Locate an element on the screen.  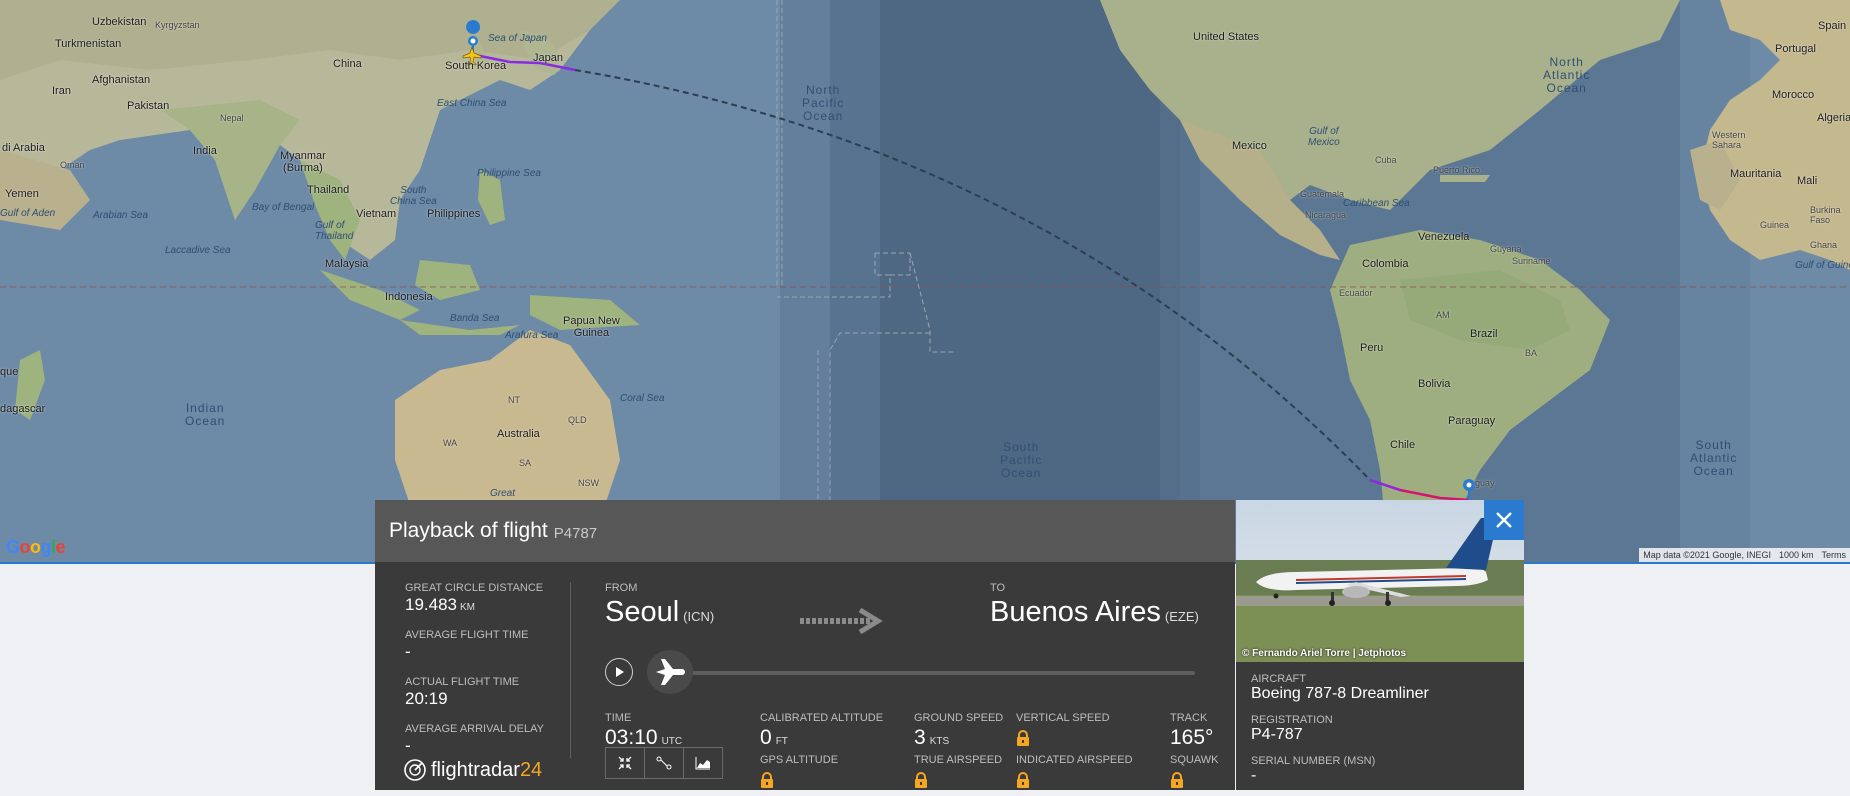
map-label: Cuba is located at coordinates (1386, 160).